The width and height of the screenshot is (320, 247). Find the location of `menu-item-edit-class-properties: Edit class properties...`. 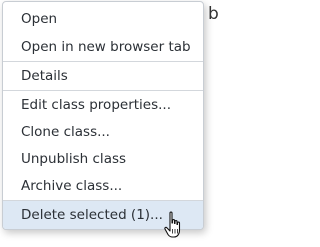

menu-item-edit-class-properties: Edit class properties... is located at coordinates (103, 105).